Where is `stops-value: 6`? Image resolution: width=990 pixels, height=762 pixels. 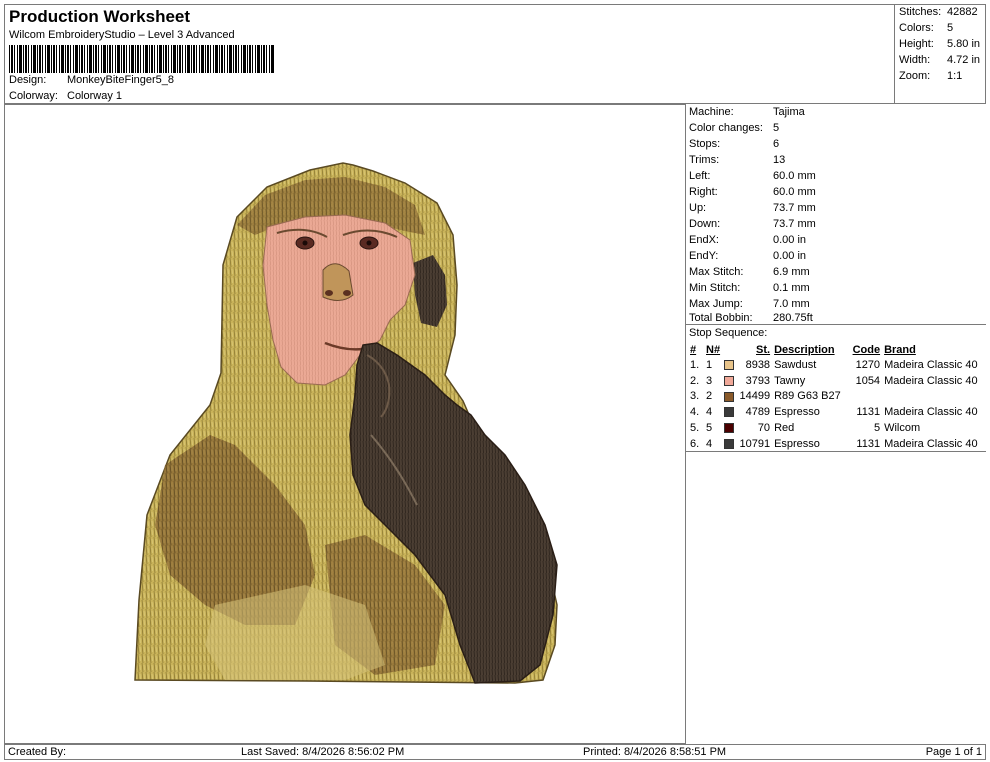
stops-value: 6 is located at coordinates (776, 144).